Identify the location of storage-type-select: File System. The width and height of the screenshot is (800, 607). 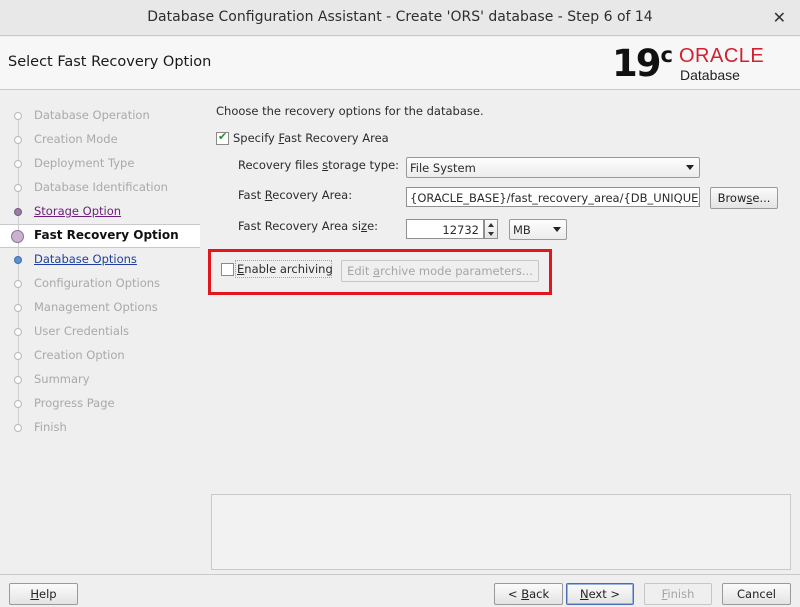
(553, 167).